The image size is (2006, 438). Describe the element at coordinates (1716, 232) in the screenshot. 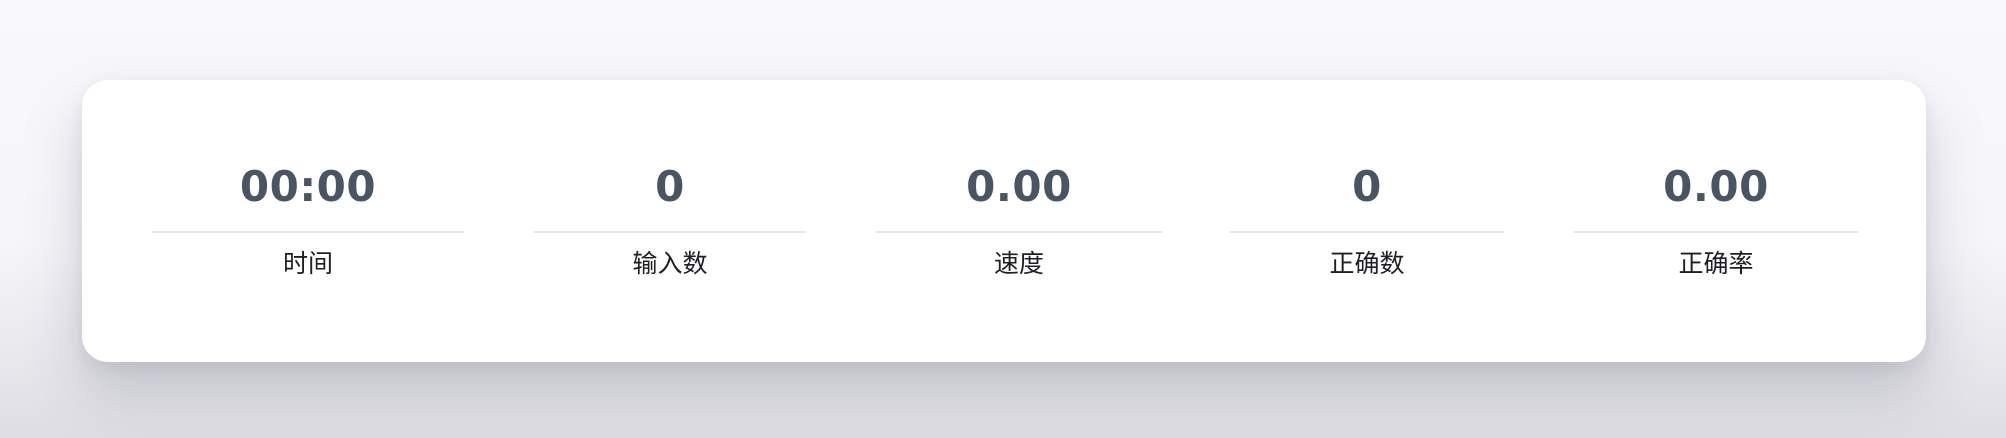

I see `accuracy-divider` at that location.